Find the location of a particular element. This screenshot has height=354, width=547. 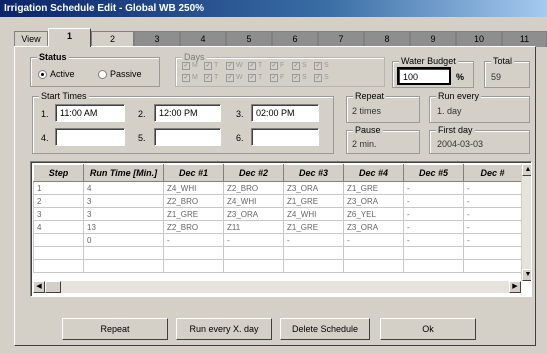

day-checkbox-wed-1: ✓ is located at coordinates (230, 66).